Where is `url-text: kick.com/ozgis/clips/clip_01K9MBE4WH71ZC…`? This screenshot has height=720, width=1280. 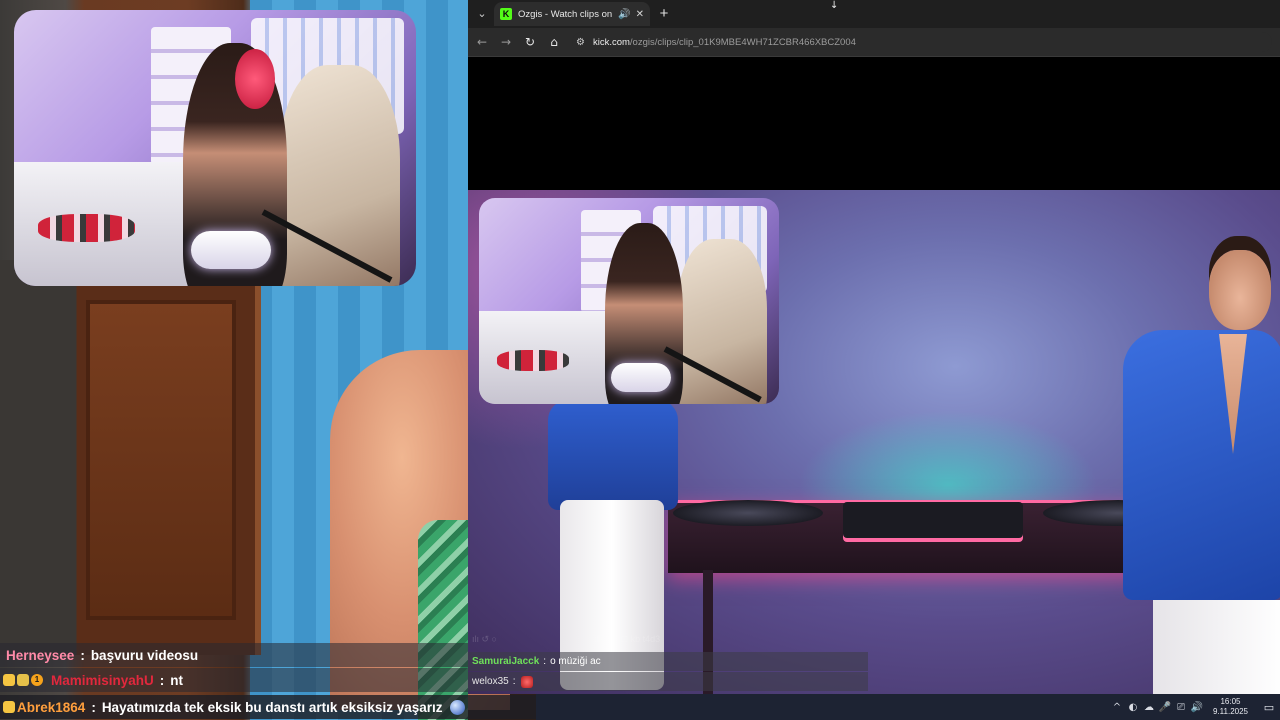
url-text: kick.com/ozgis/clips/clip_01K9MBE4WH71ZC… is located at coordinates (724, 42).